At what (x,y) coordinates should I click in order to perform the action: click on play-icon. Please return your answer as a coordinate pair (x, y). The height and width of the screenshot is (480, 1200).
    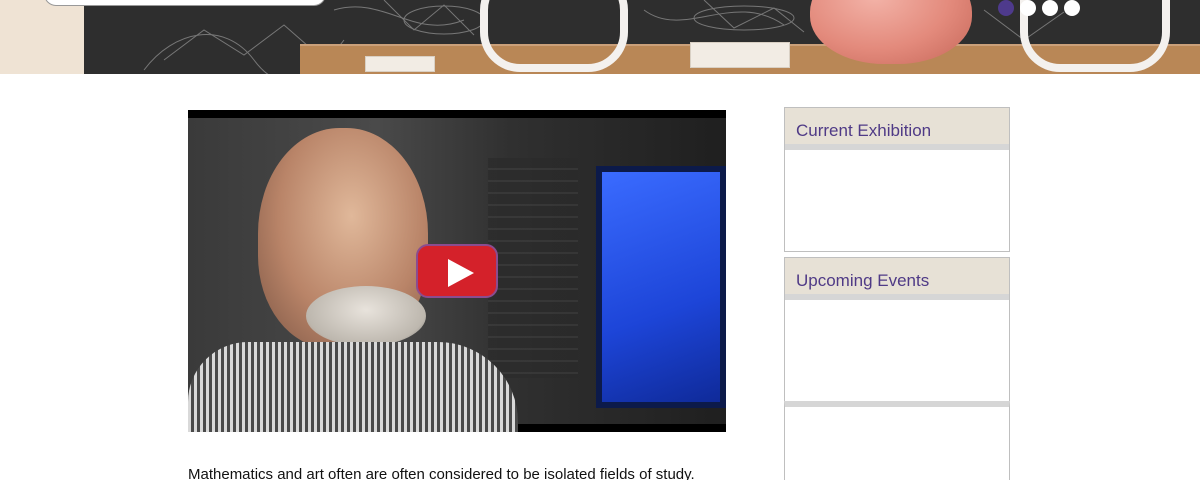
    Looking at the image, I should click on (457, 271).